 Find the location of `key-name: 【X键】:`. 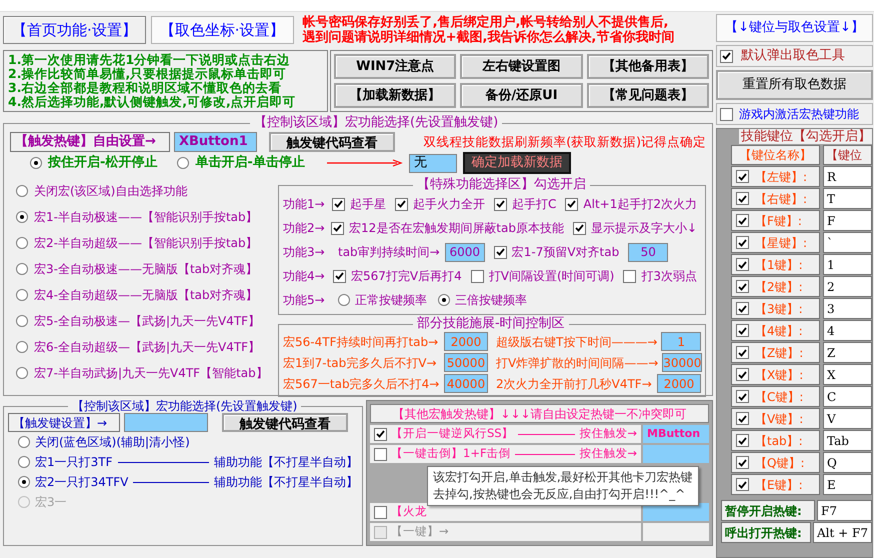

key-name: 【X键】: is located at coordinates (779, 375).